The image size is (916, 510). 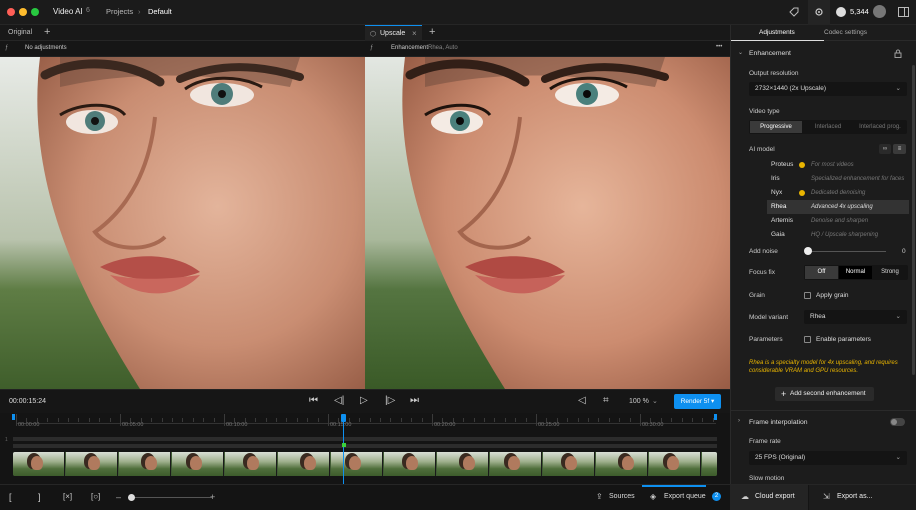 I want to click on tag-icon, so click(x=794, y=12).